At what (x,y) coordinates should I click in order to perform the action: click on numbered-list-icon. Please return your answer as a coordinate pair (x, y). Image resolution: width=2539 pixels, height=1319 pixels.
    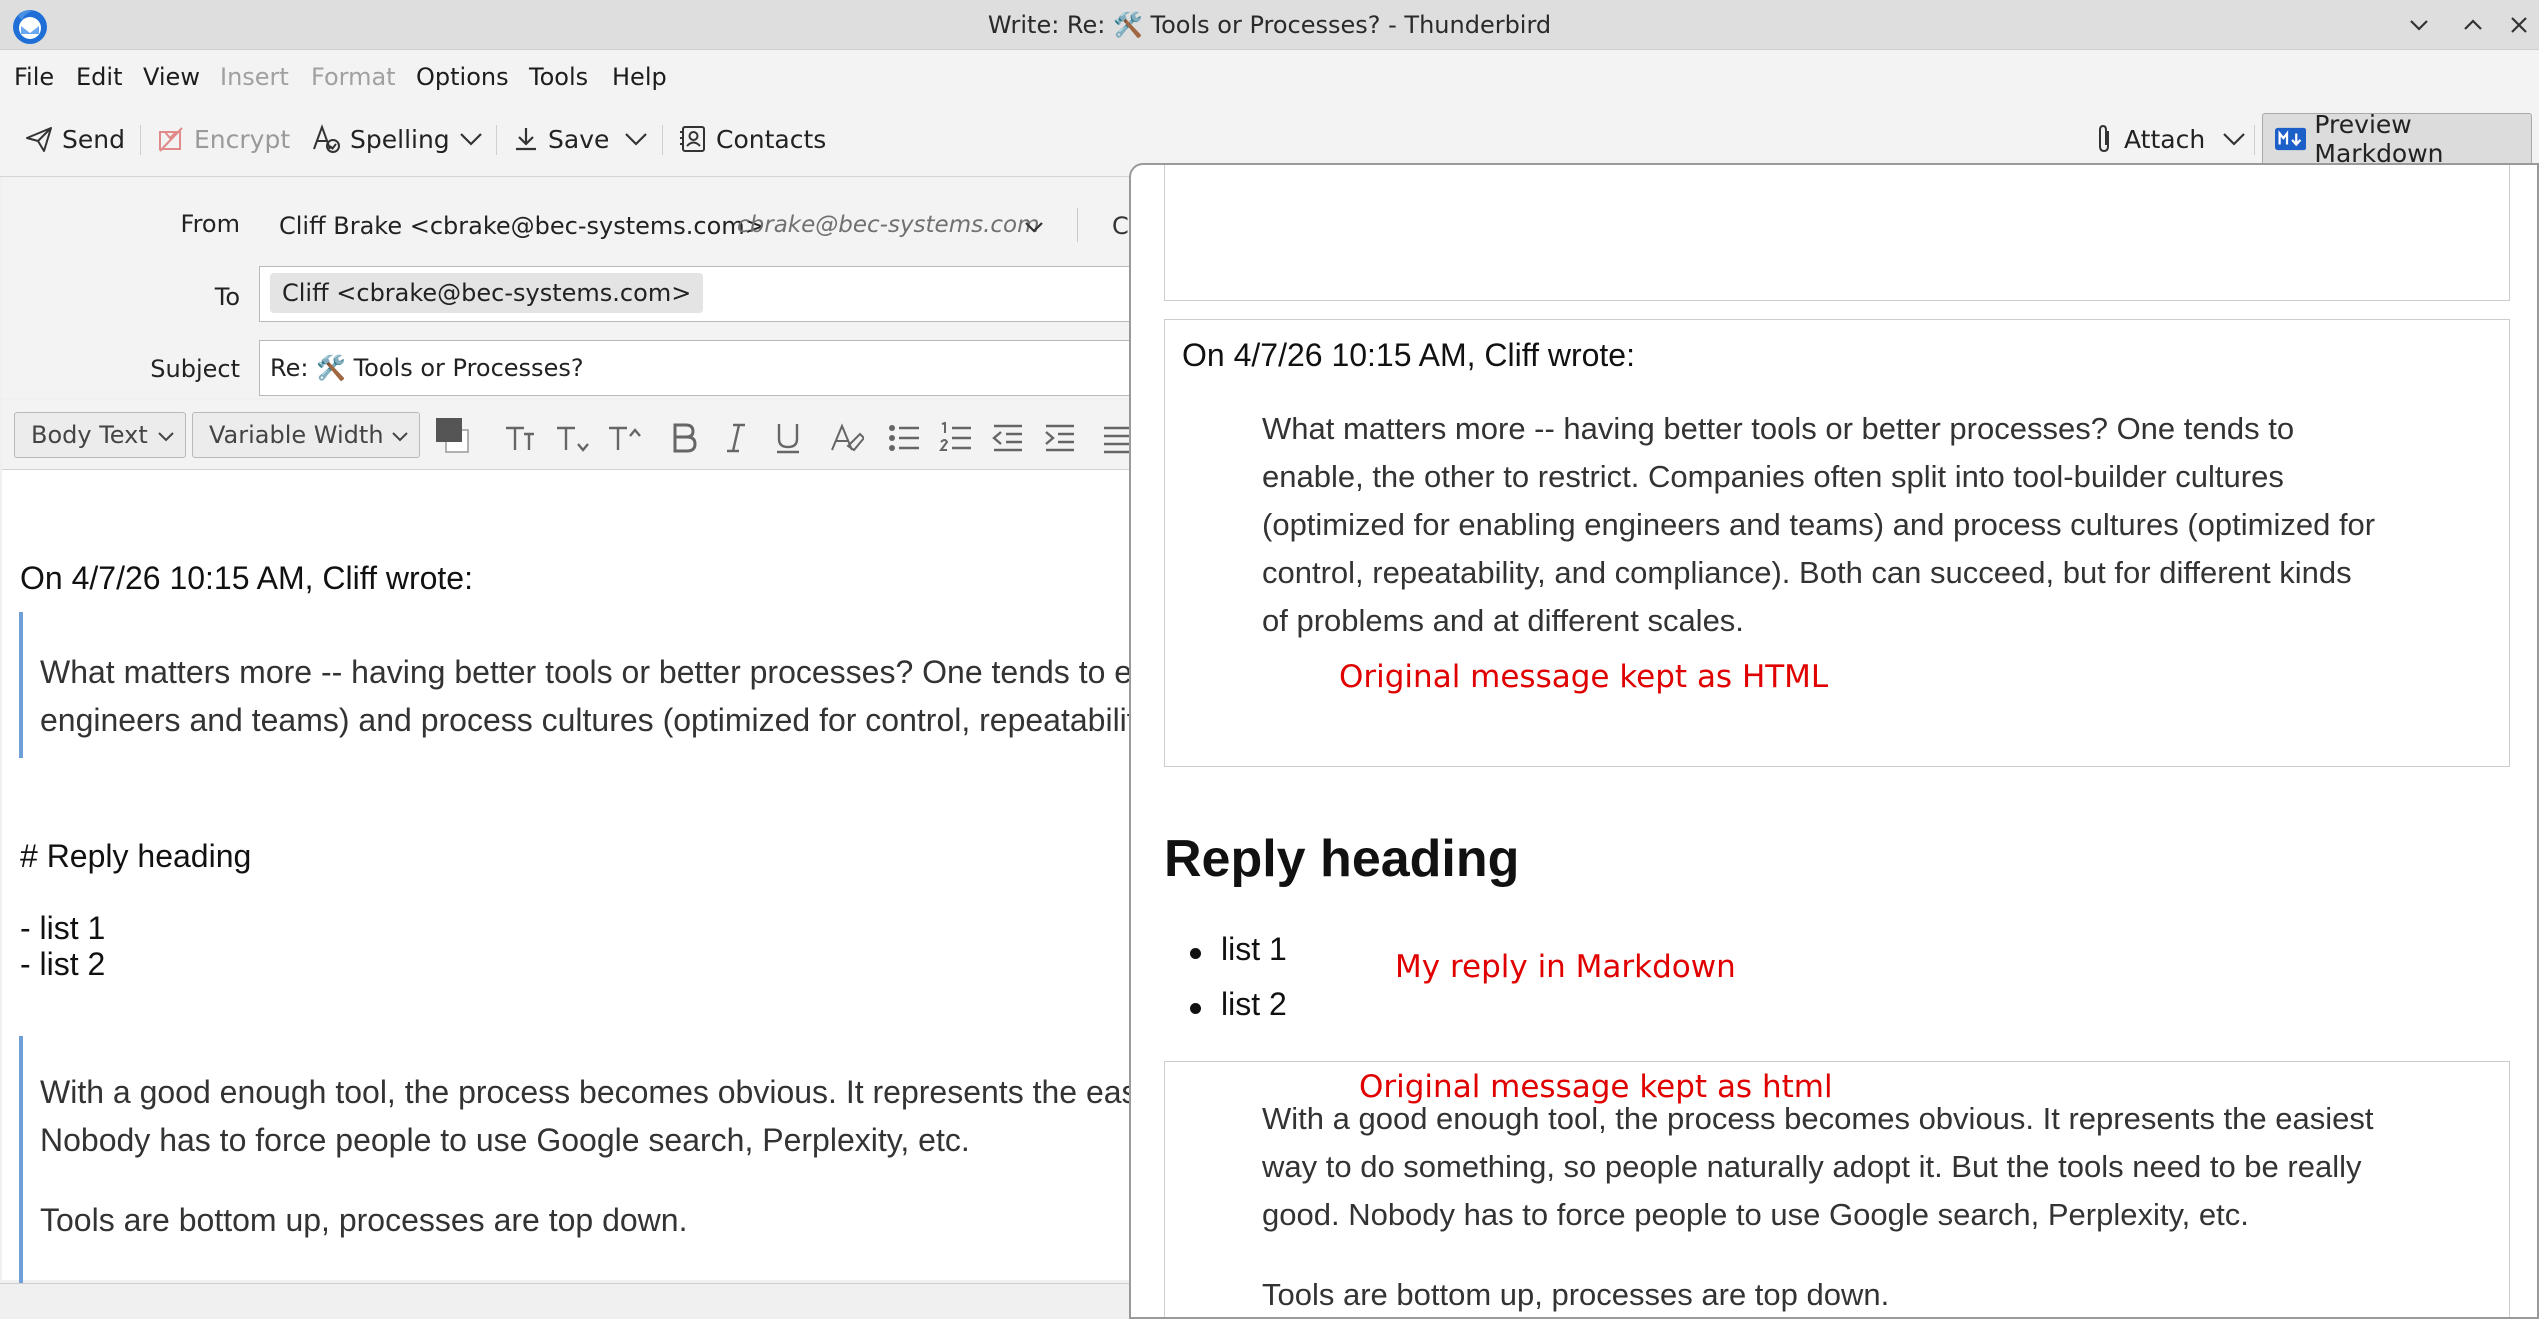
    Looking at the image, I should click on (956, 438).